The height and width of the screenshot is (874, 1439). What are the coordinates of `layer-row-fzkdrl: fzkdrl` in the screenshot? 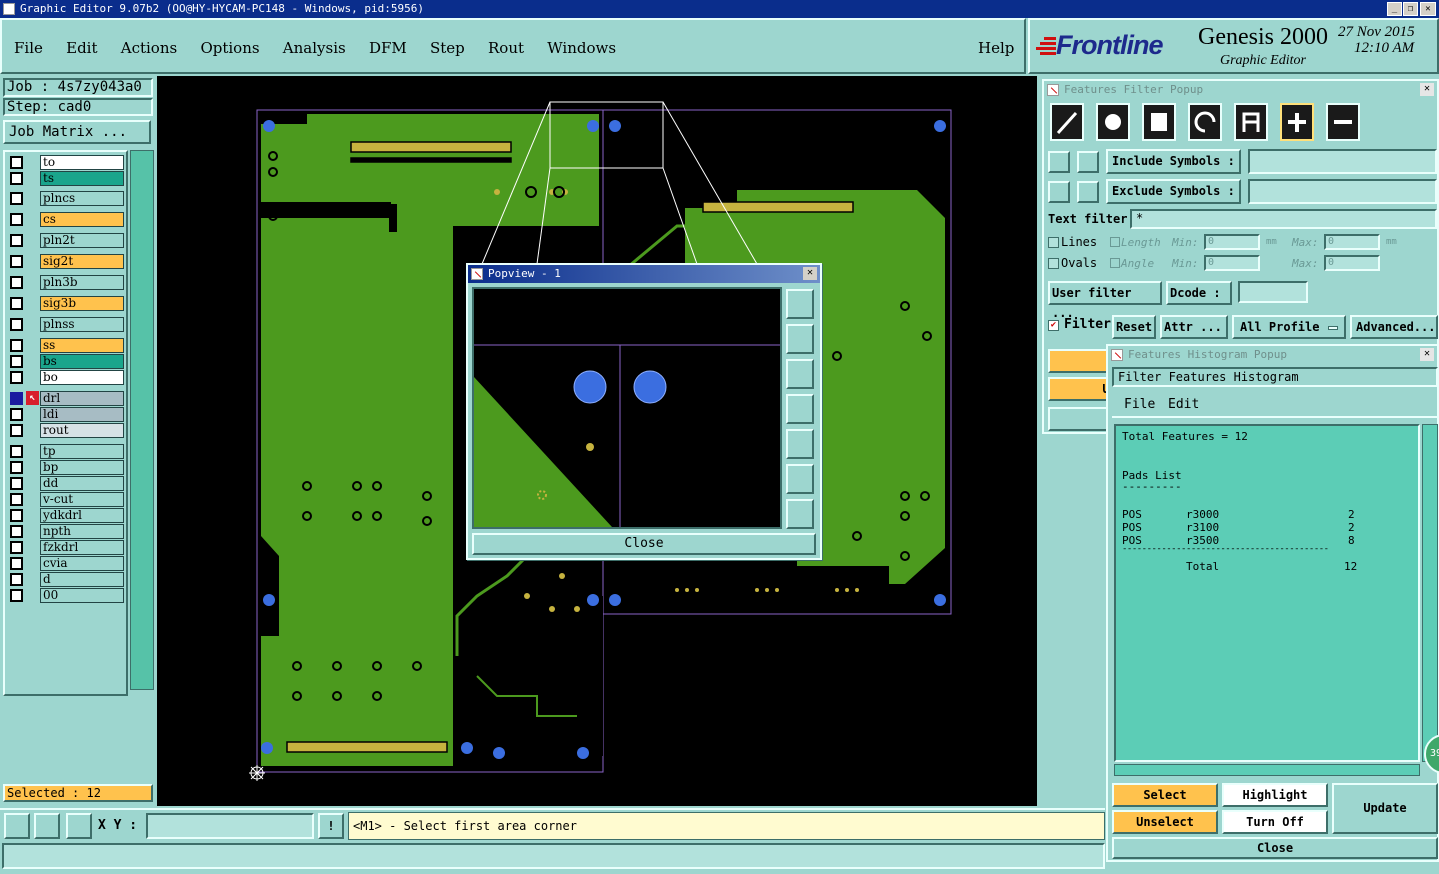 It's located at (66, 547).